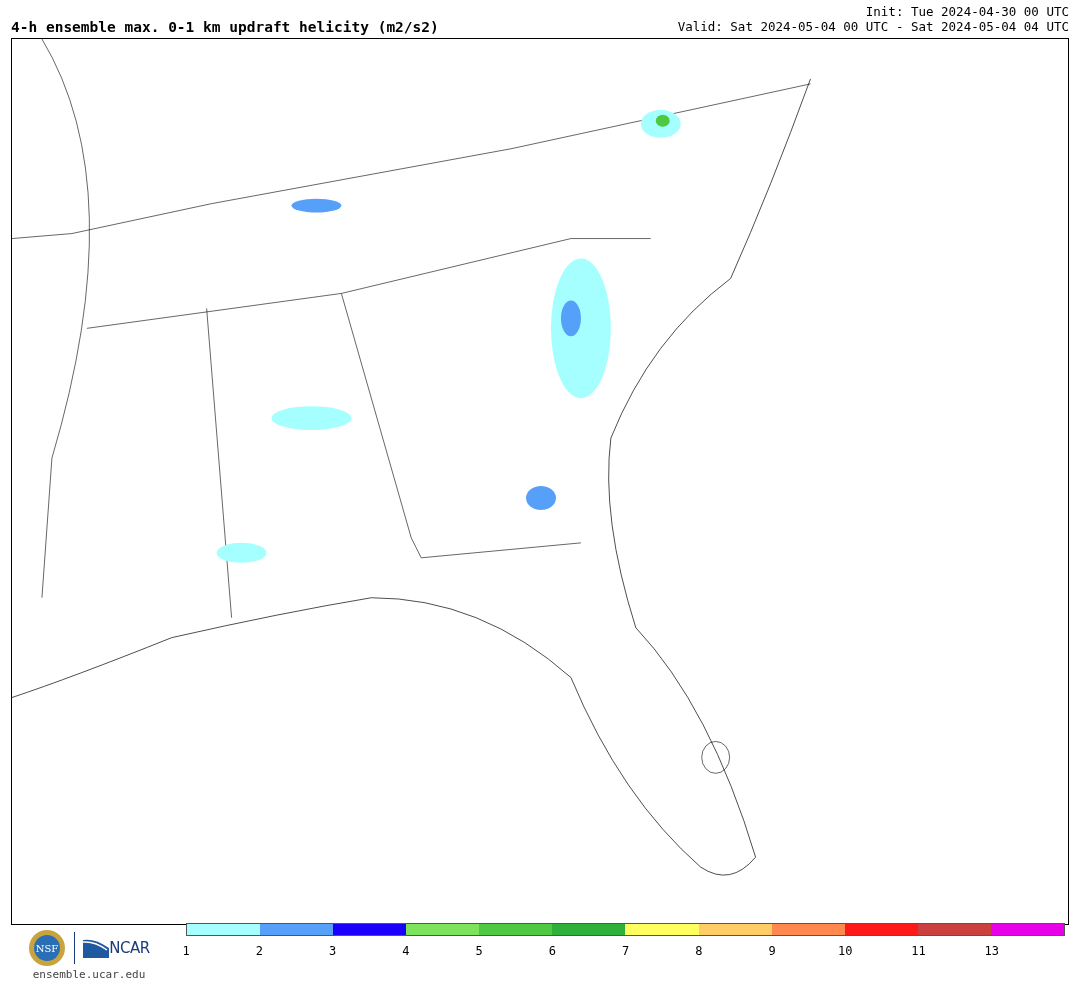 This screenshot has height=988, width=1080. I want to click on nsf-logo: NSF, so click(47, 948).